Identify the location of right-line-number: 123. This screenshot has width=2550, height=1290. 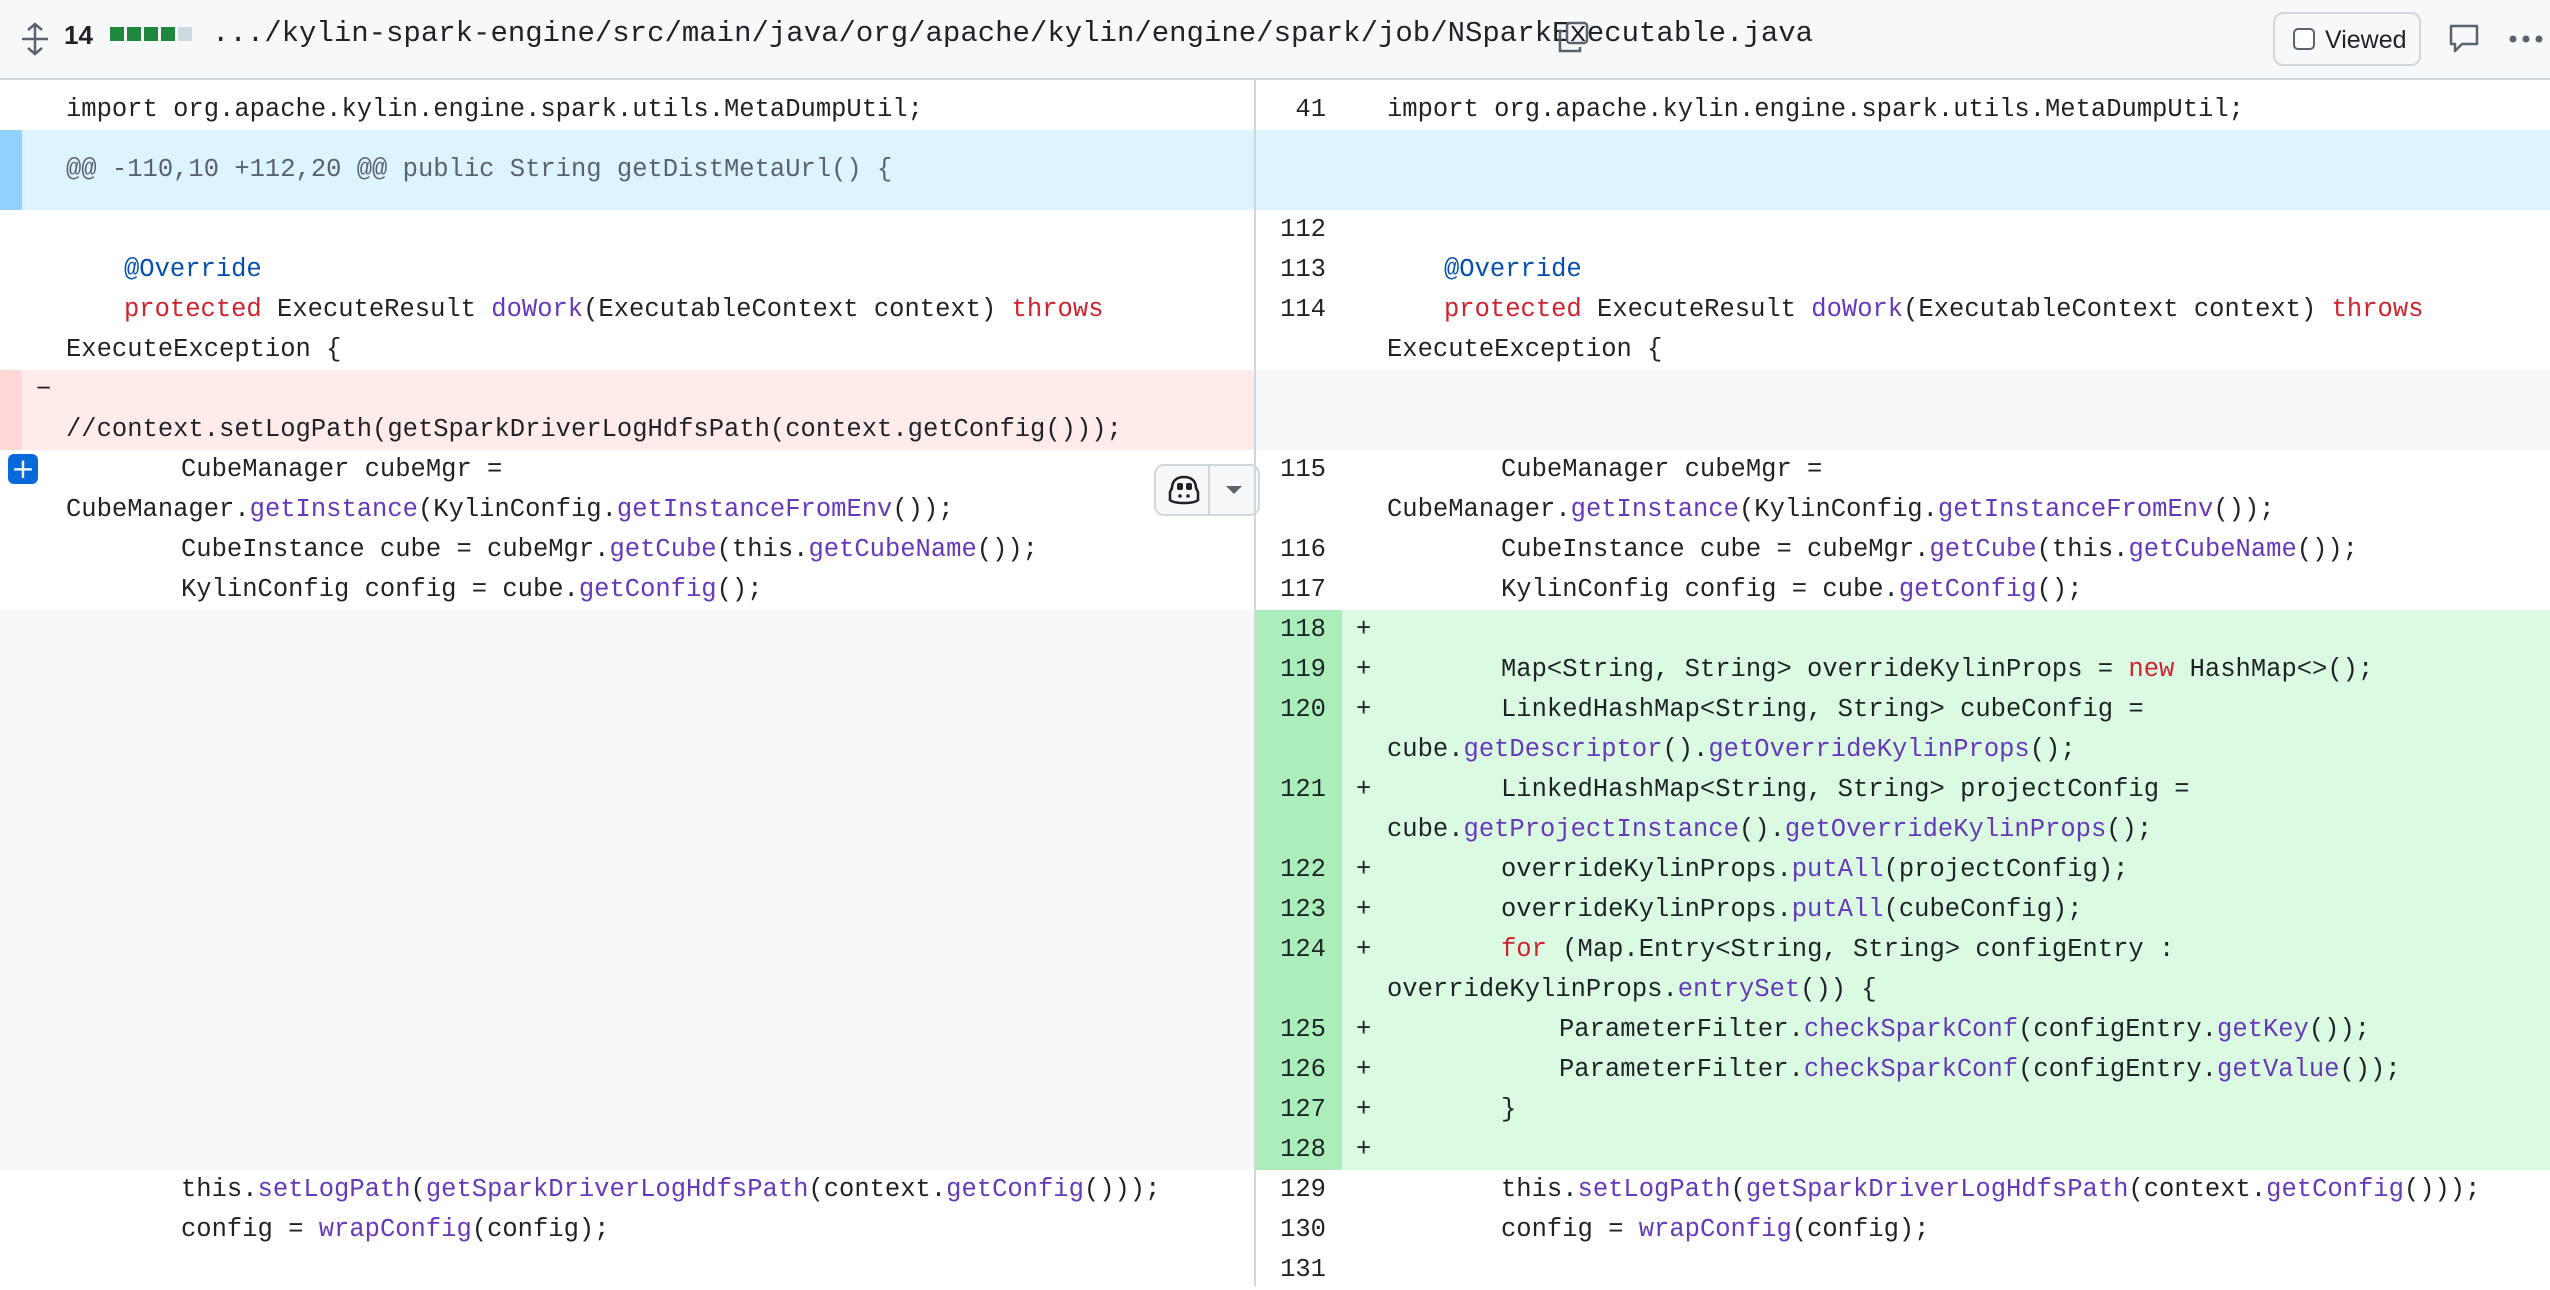
(1291, 910).